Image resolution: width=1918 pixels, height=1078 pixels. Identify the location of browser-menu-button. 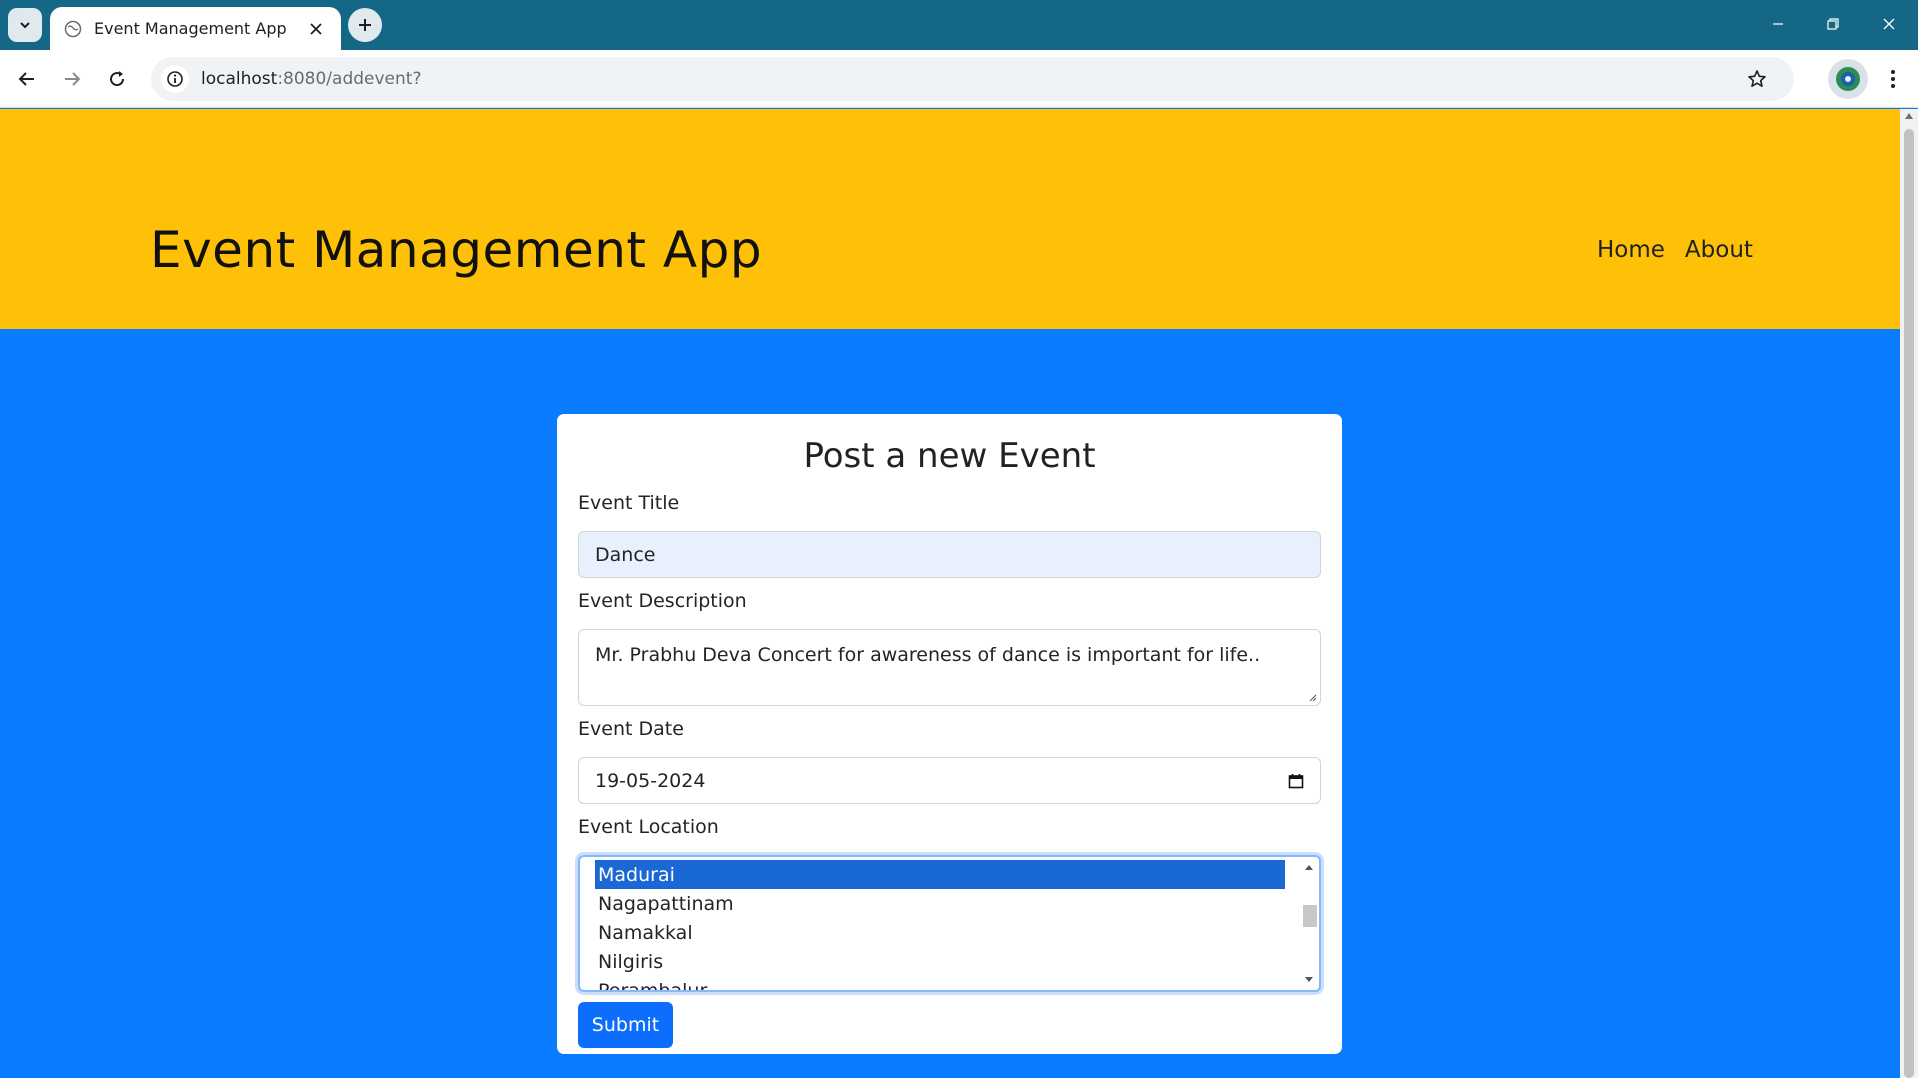
(1893, 79).